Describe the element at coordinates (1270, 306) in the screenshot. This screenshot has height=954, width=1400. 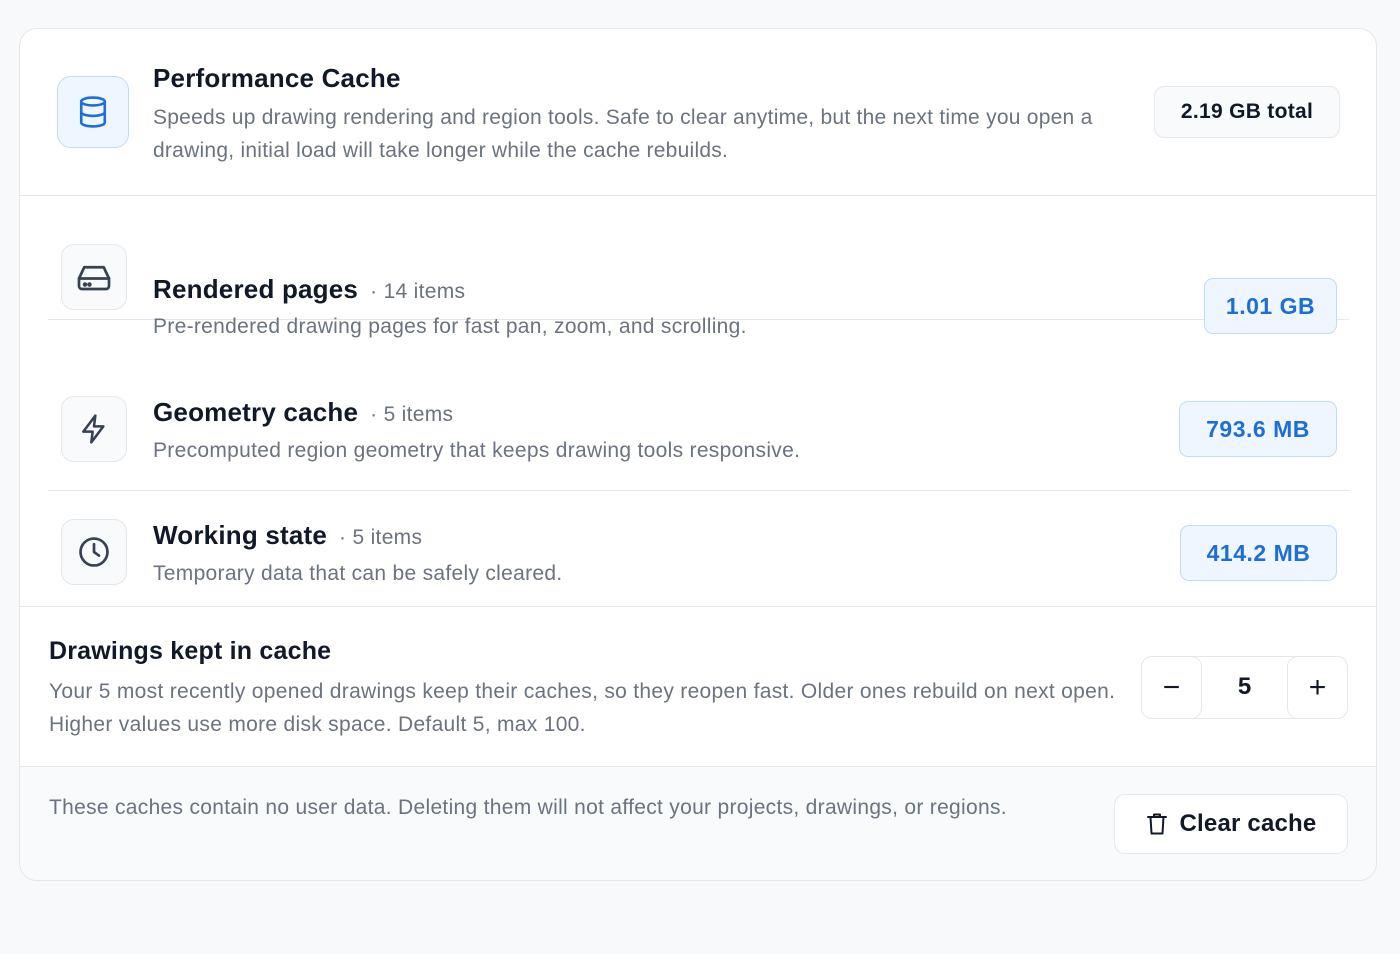
I see `cache-item-size-badge: 1.01 GB` at that location.